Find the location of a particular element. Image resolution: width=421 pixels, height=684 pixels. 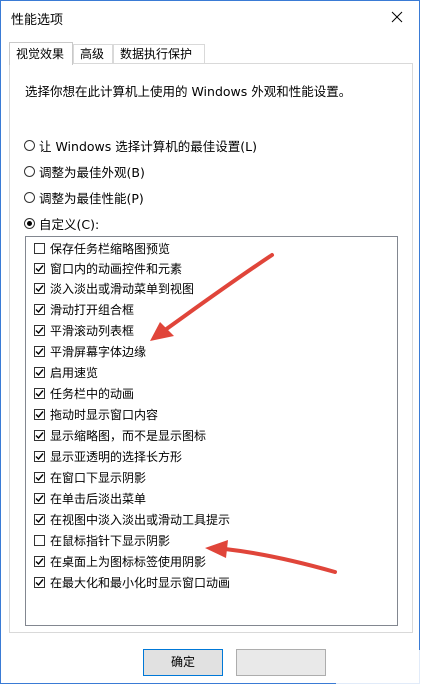

item-label: 拖动时显示窗口内容 is located at coordinates (104, 415).